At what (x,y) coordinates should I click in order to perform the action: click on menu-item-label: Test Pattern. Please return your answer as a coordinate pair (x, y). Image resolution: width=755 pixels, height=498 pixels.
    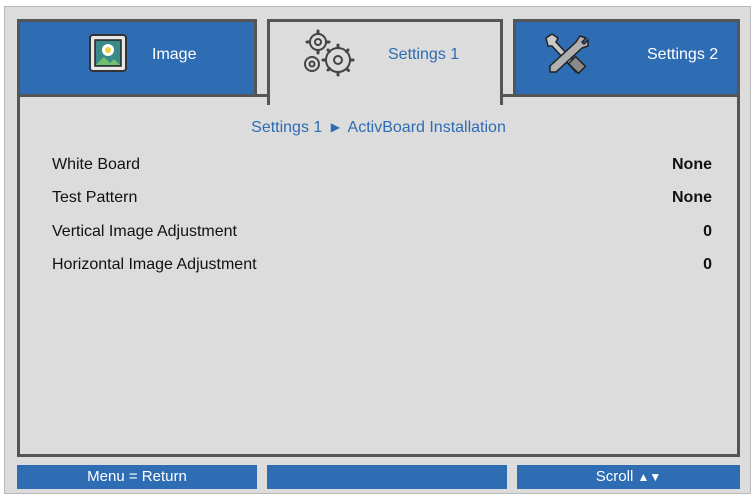
    Looking at the image, I should click on (95, 197).